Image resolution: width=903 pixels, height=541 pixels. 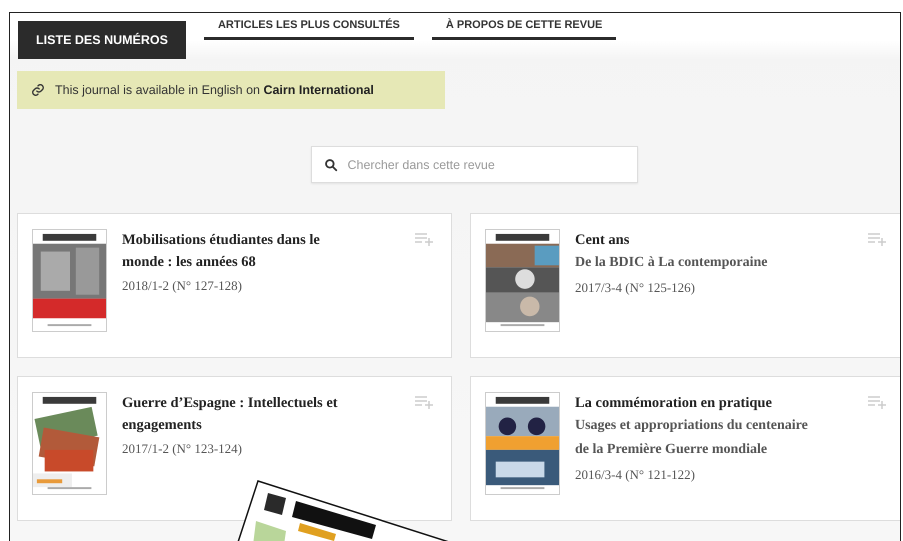 I want to click on issue-card: Mobilisations étudiantes dans le monde : les années 68 2018/1-2 (N° 127-128), so click(x=234, y=285).